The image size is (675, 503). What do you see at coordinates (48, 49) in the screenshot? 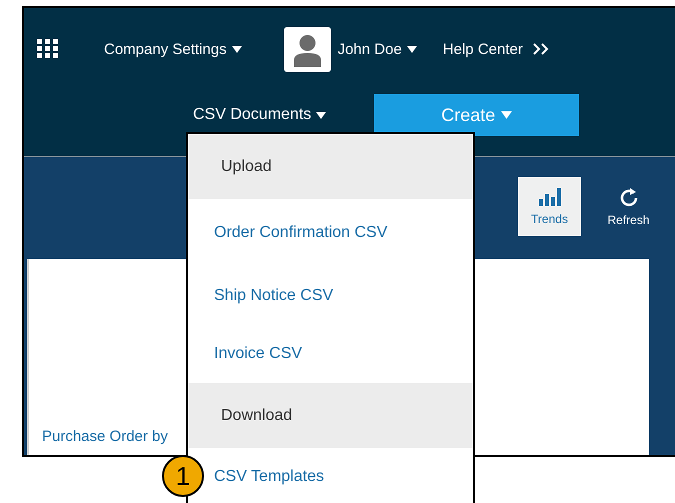
I see `app-grid-icon` at bounding box center [48, 49].